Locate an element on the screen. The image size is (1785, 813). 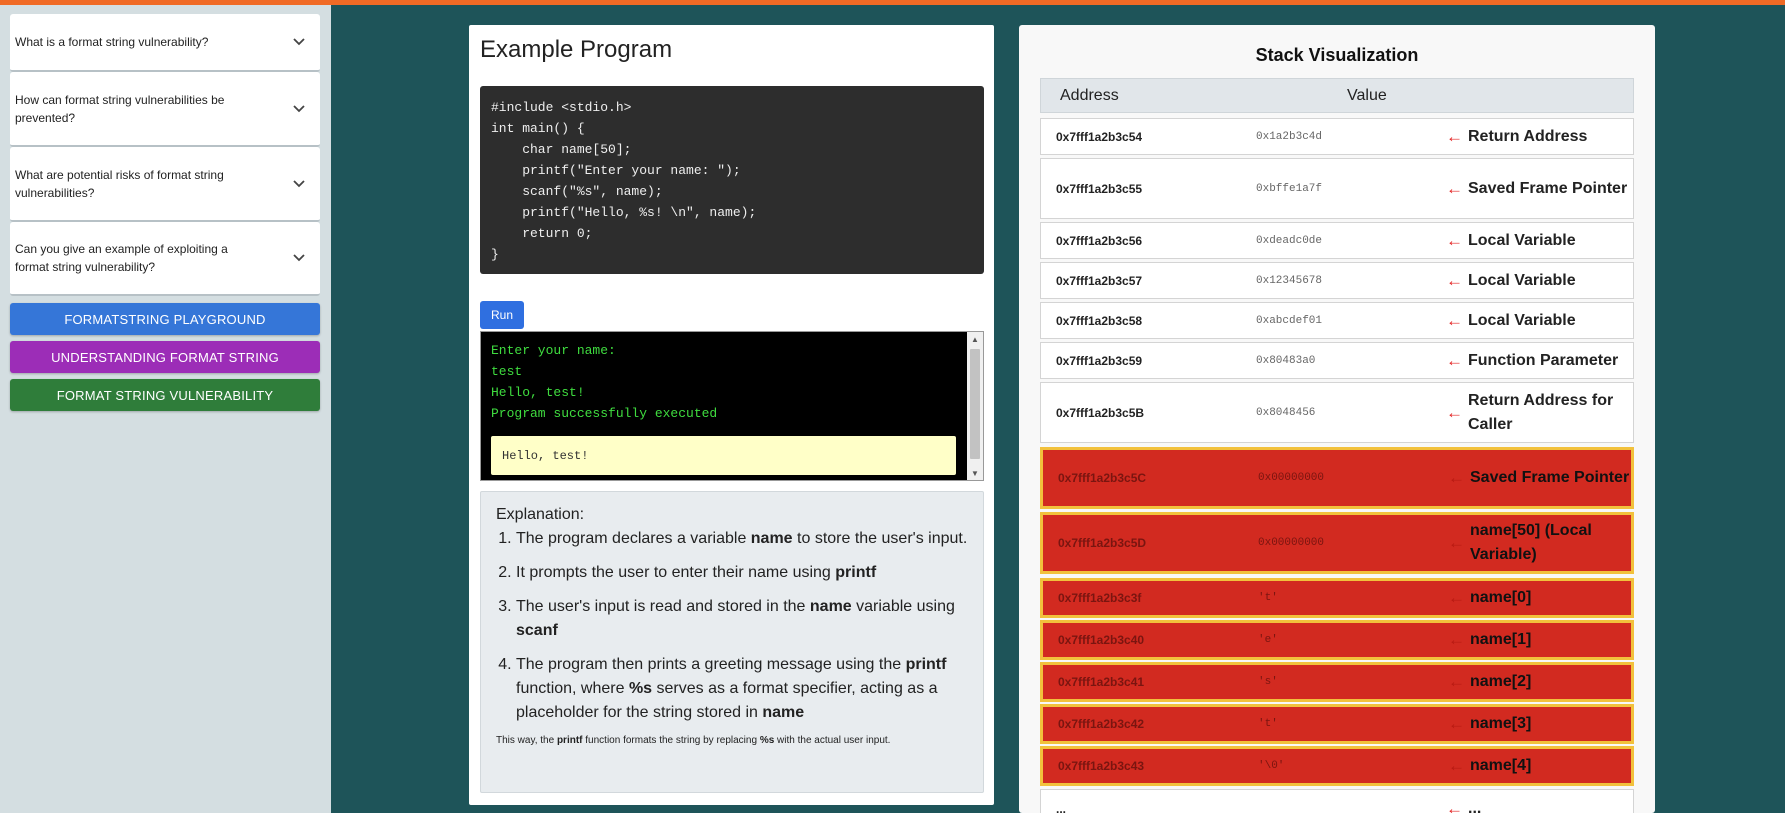
stack-row: 0x7fff1a2b3c40 'e' ← name[1] is located at coordinates (1337, 640).